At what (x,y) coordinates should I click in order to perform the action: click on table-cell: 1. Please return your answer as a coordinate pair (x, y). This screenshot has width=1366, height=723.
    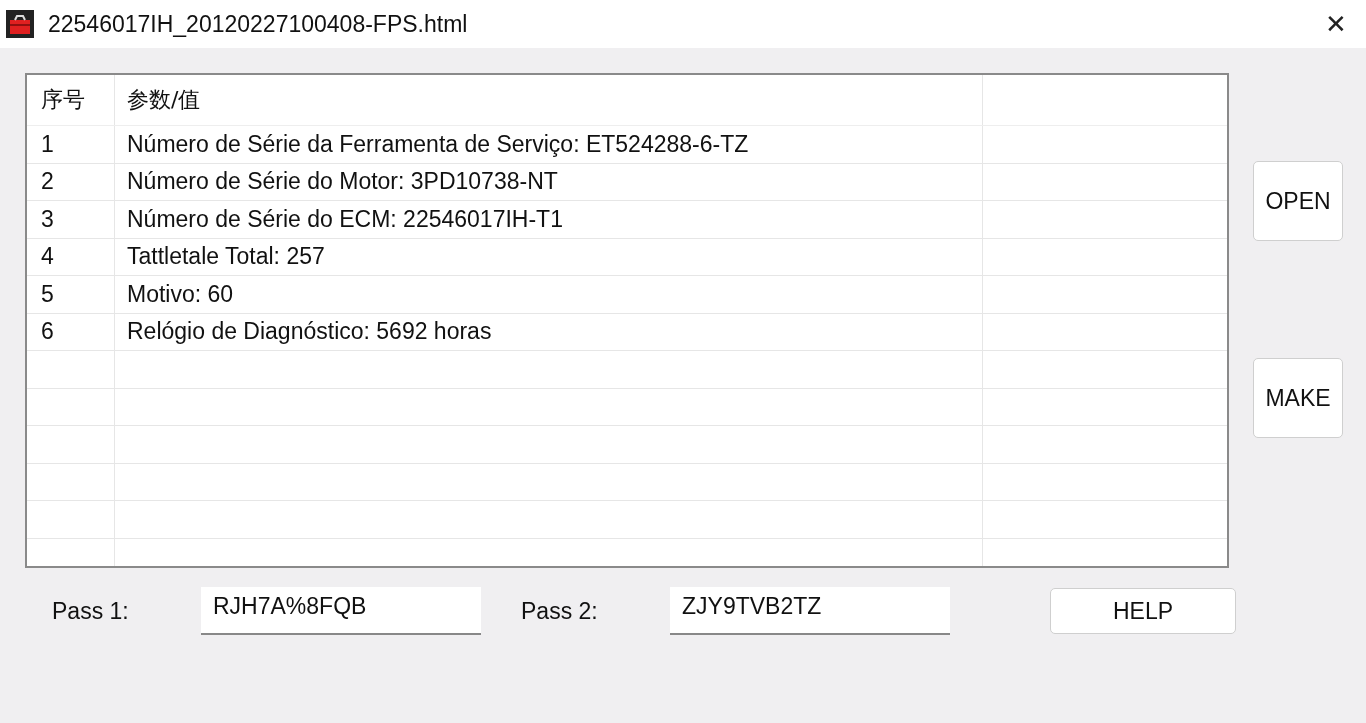
    Looking at the image, I should click on (71, 144).